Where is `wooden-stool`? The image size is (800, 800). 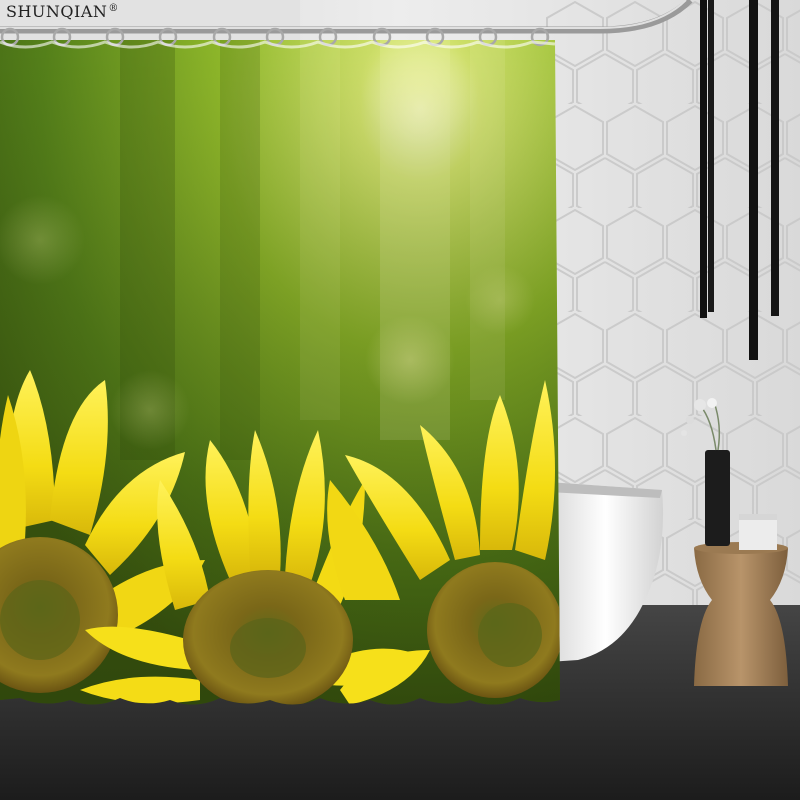 wooden-stool is located at coordinates (741, 614).